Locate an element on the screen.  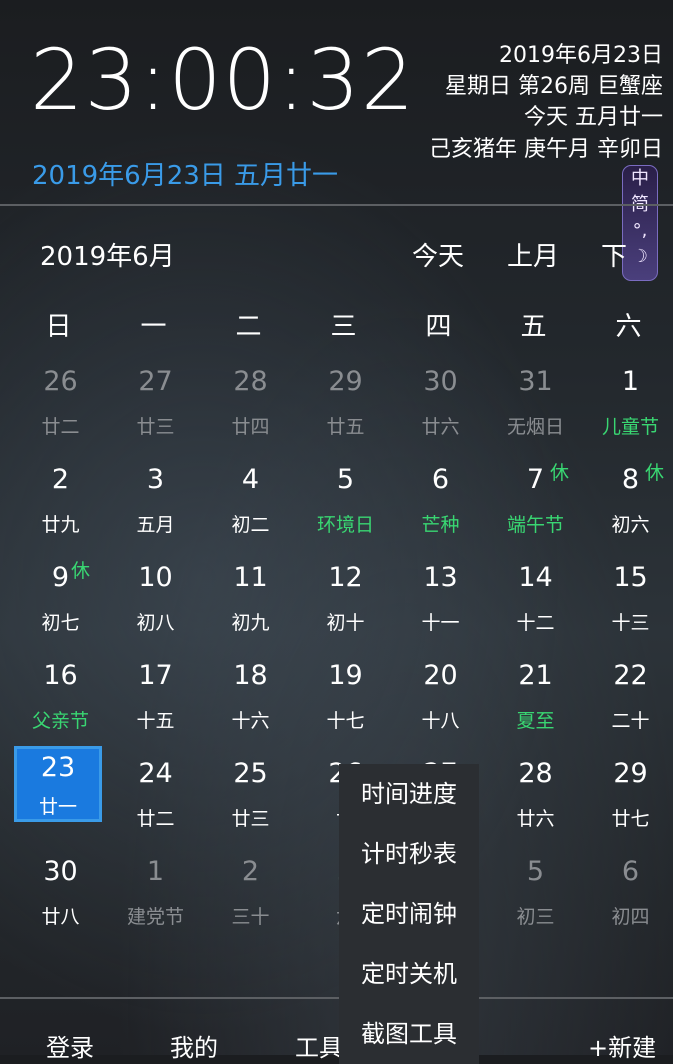
day-cell: 17 十五 is located at coordinates (155, 695).